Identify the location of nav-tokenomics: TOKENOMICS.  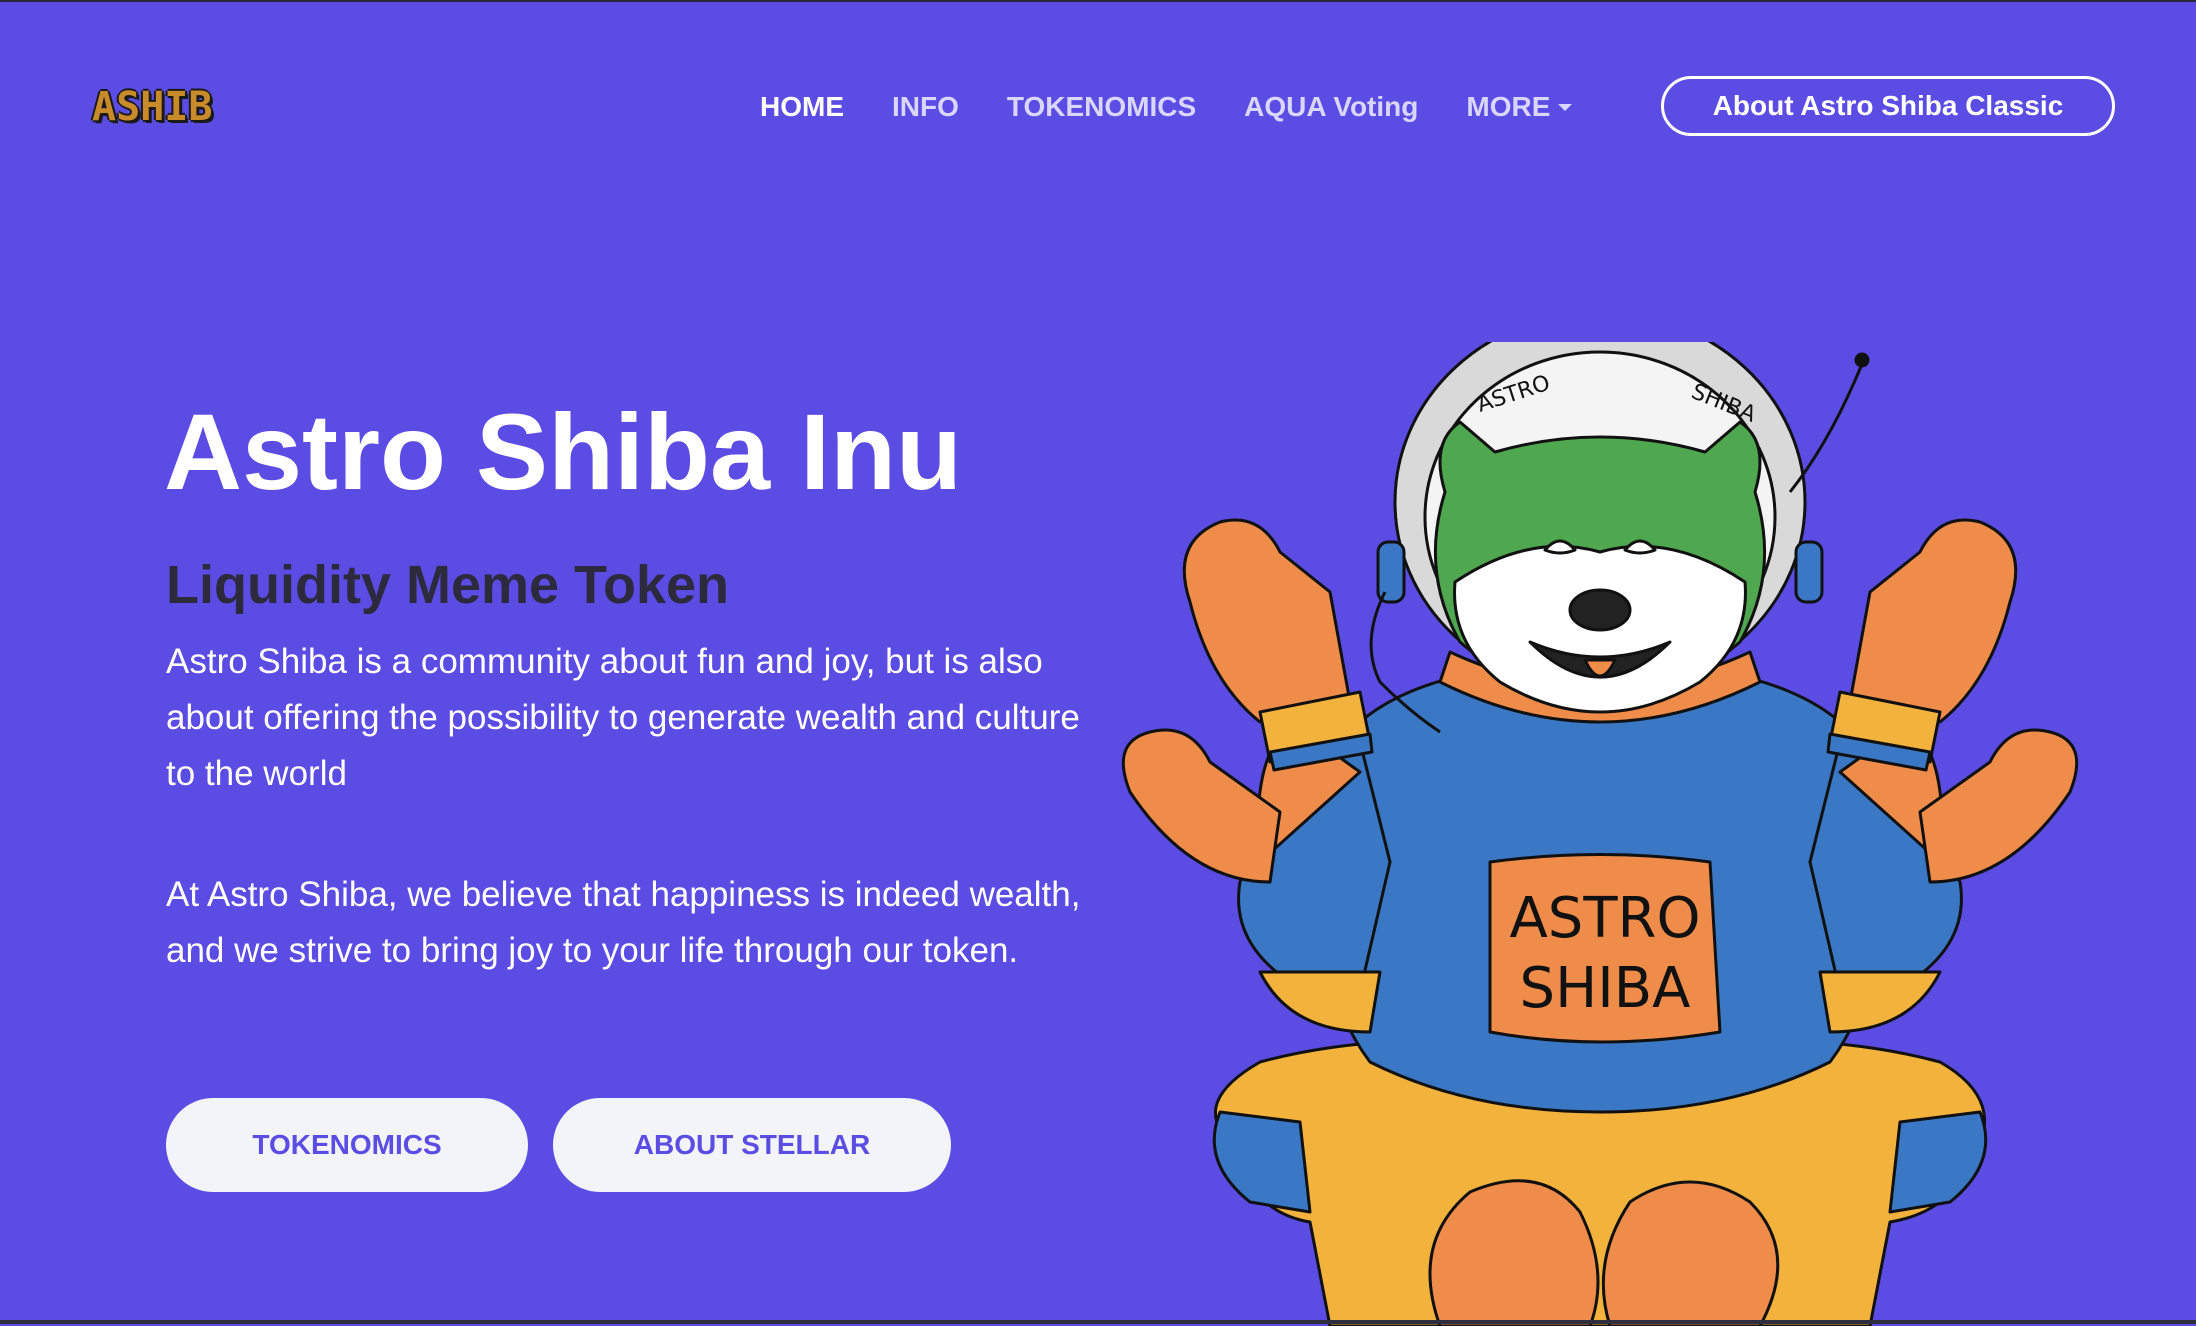
(1101, 107).